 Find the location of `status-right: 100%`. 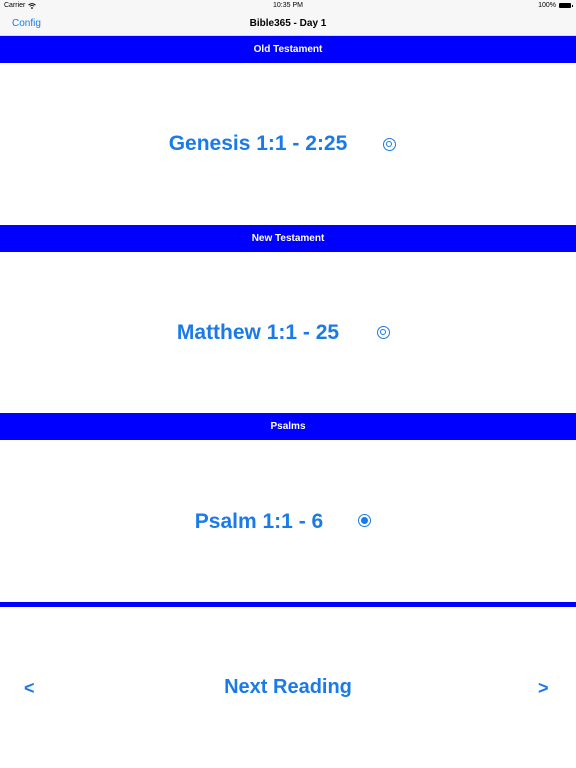

status-right: 100% is located at coordinates (555, 5).